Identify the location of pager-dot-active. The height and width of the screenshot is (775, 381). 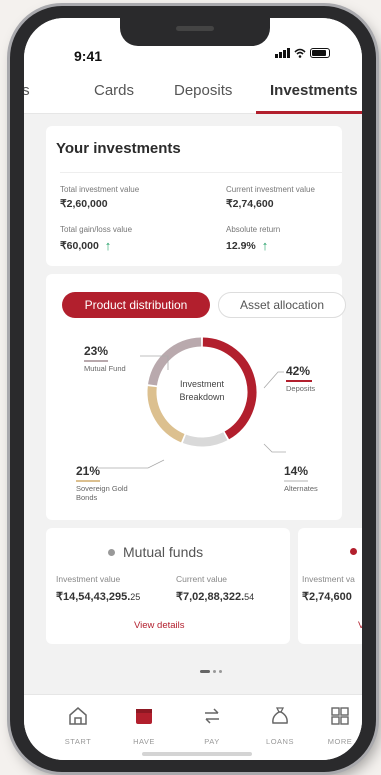
(205, 671).